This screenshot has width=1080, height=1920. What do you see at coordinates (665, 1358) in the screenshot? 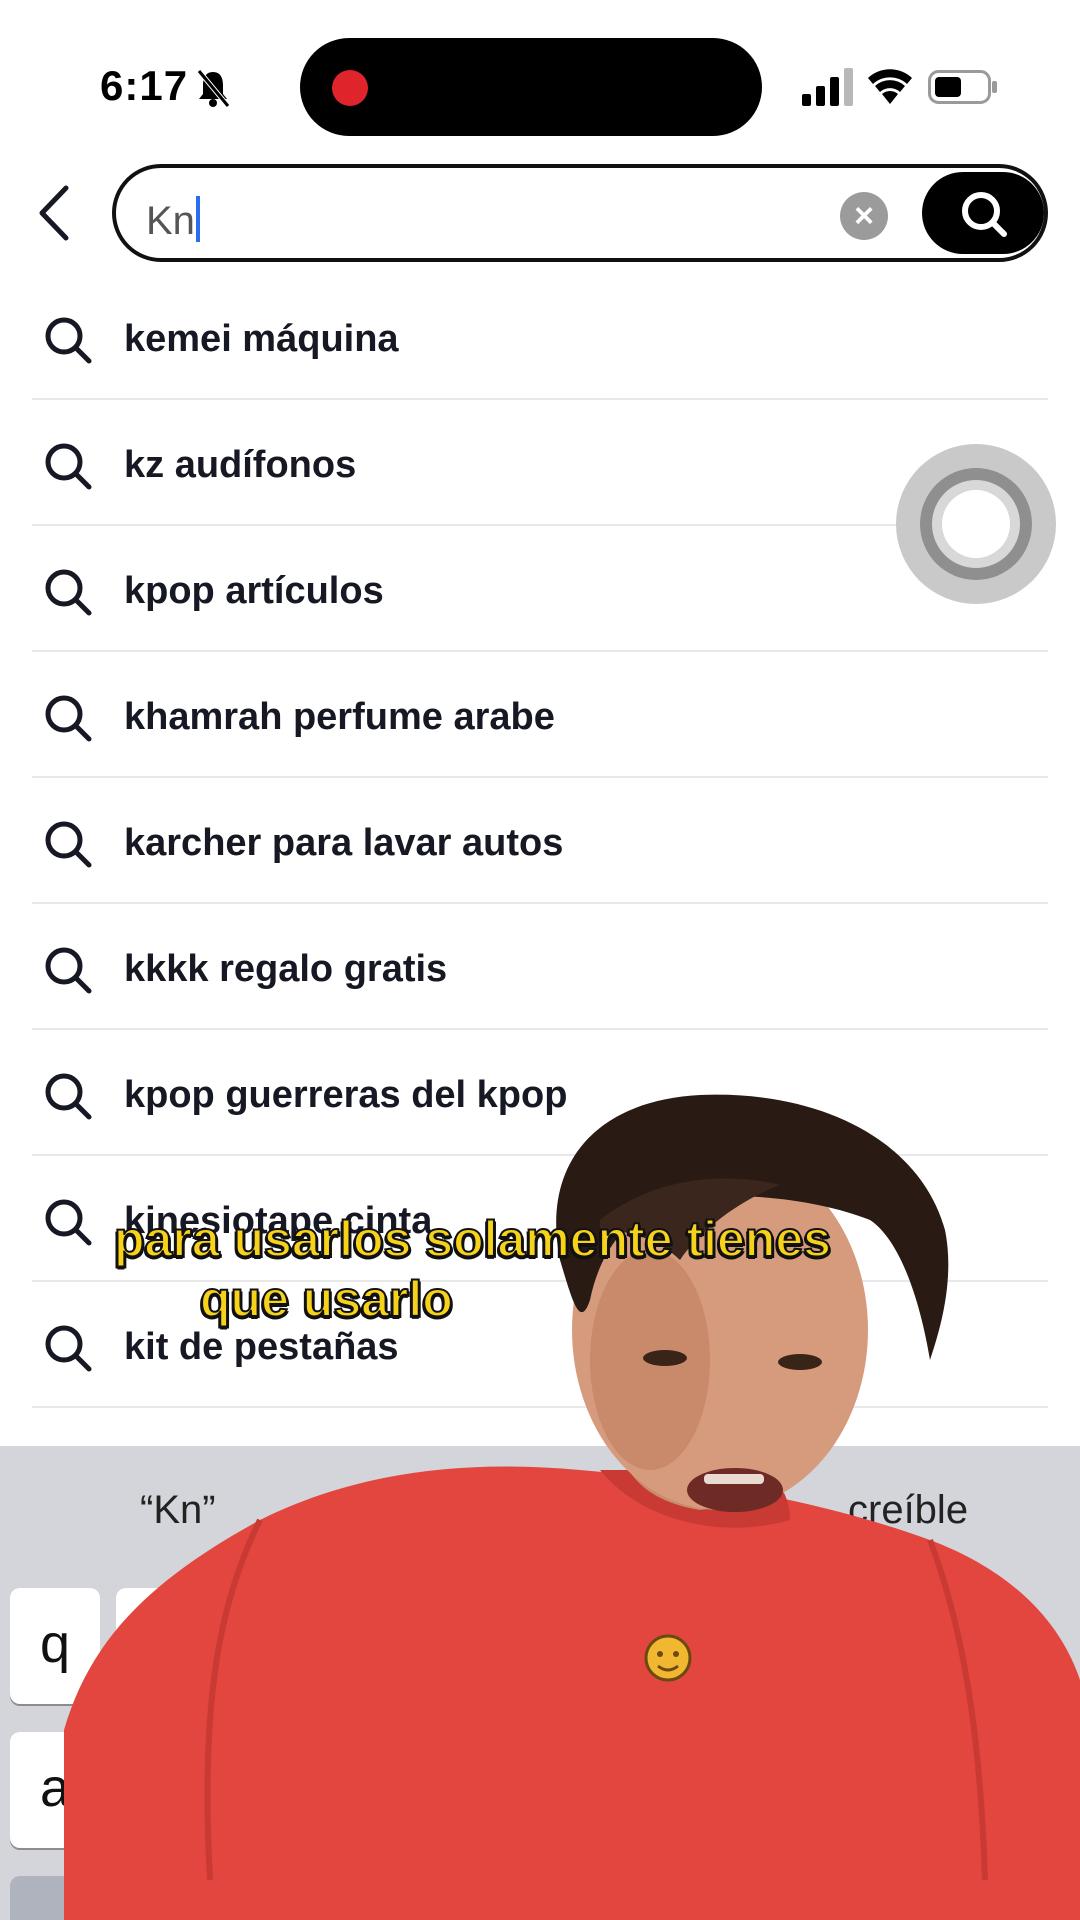
I see `left-eye` at bounding box center [665, 1358].